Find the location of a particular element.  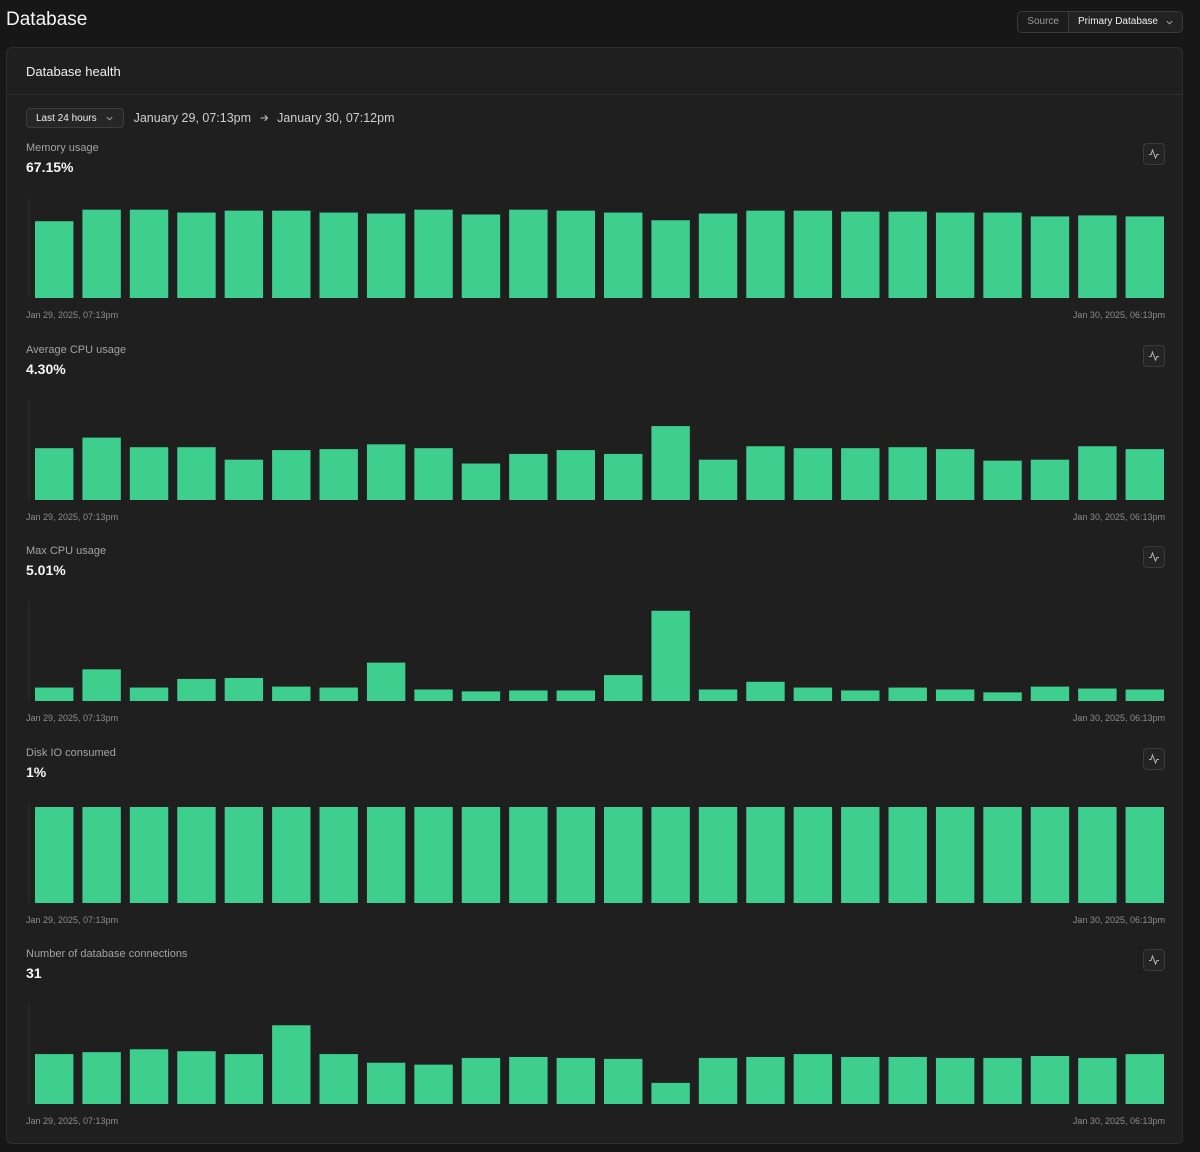

source-dropdown: Primary Database is located at coordinates (1125, 22).